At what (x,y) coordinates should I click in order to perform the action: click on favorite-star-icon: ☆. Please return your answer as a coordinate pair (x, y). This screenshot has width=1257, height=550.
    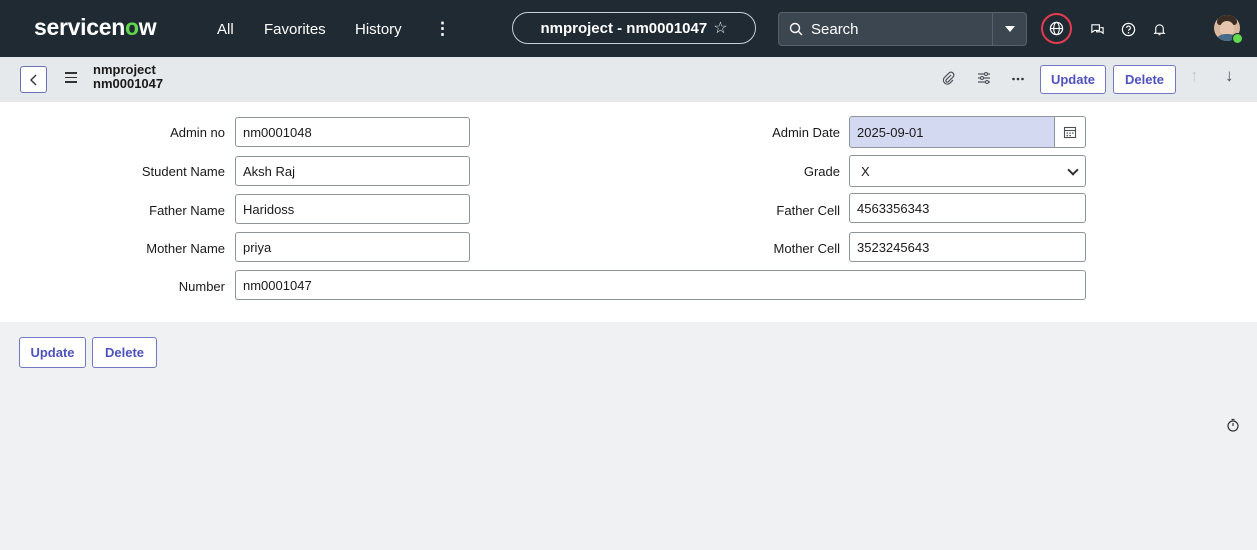
    Looking at the image, I should click on (720, 28).